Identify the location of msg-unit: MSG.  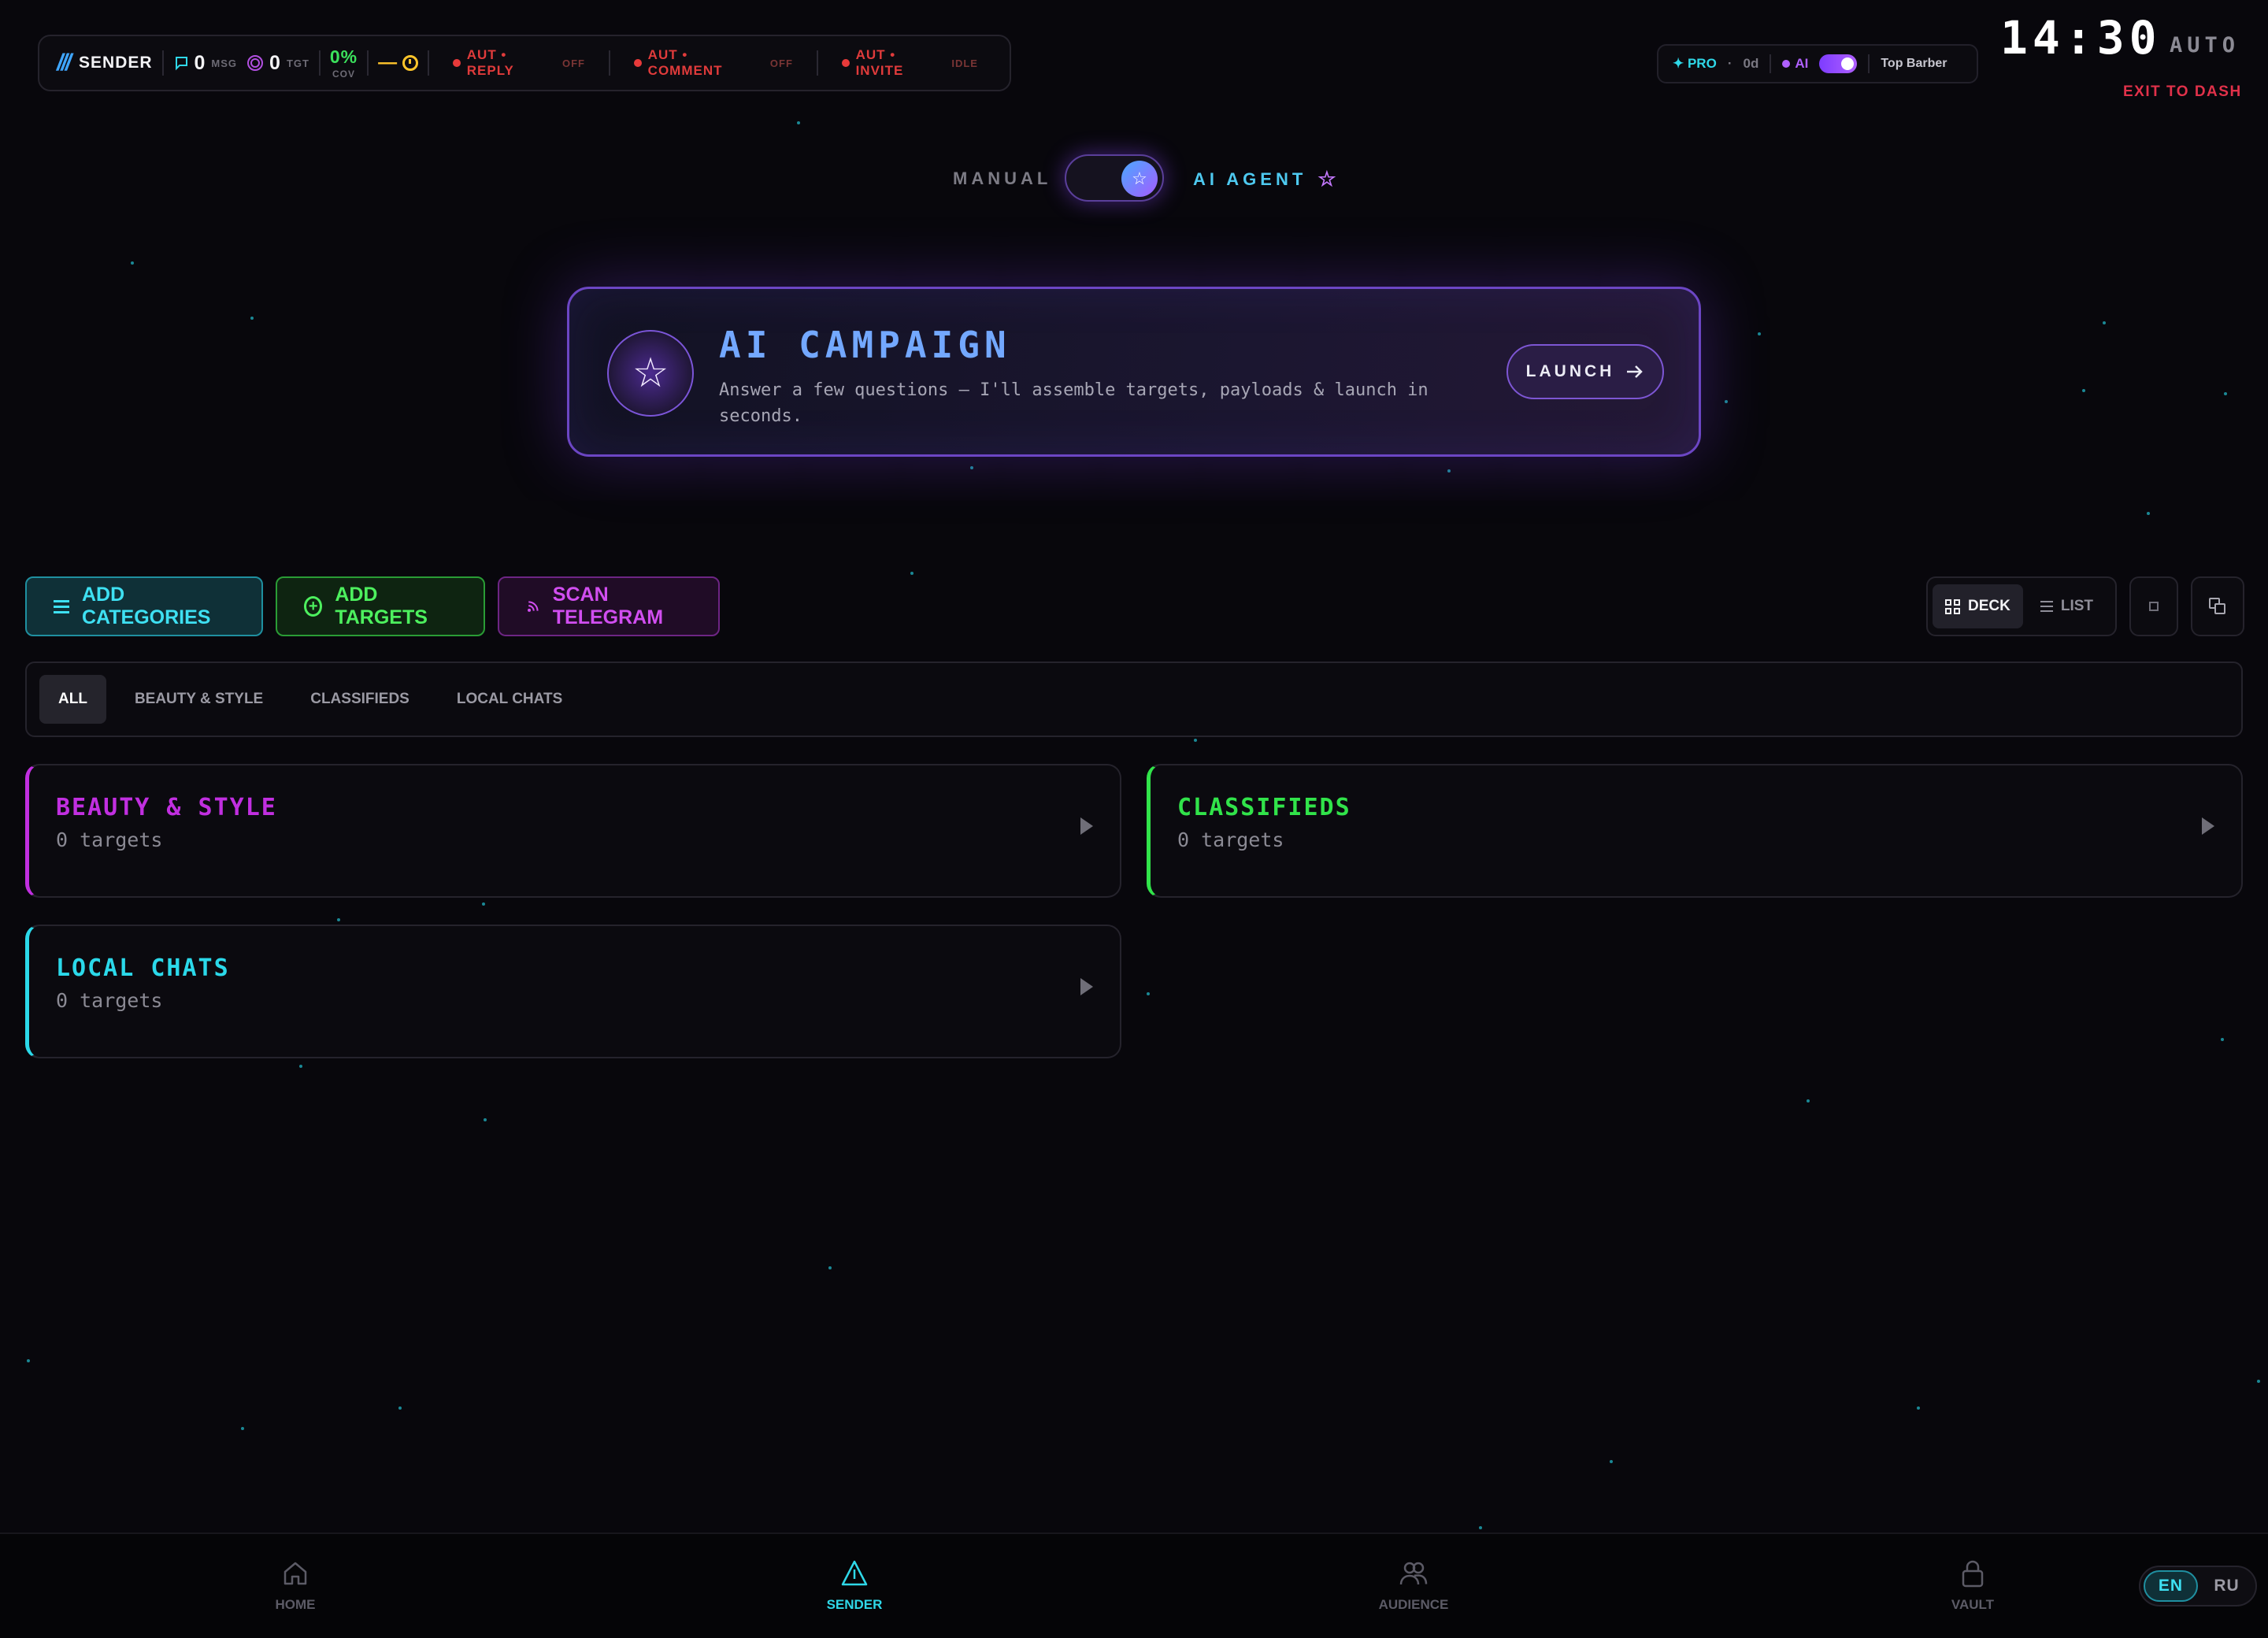
(224, 63).